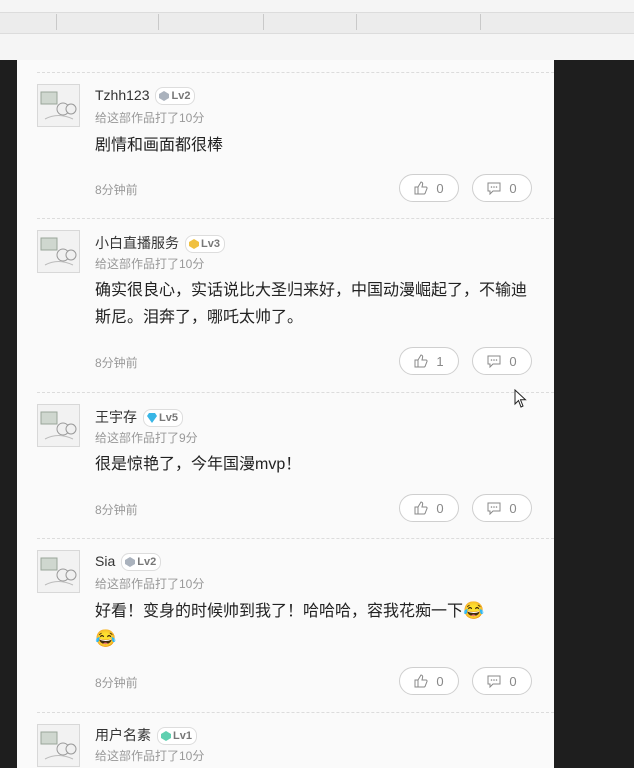 Image resolution: width=634 pixels, height=768 pixels. Describe the element at coordinates (139, 417) in the screenshot. I see `username: 王宇存 Lv5` at that location.